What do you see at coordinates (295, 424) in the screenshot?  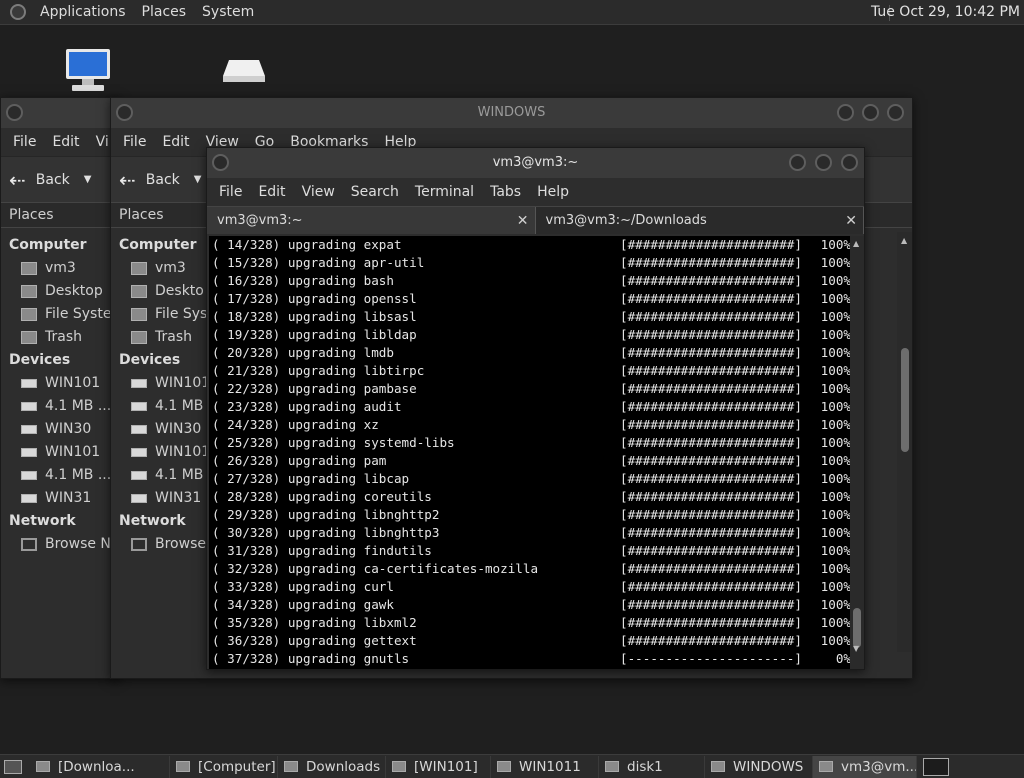 I see `terminal-line-text: ( 24/328) upgrading xz` at bounding box center [295, 424].